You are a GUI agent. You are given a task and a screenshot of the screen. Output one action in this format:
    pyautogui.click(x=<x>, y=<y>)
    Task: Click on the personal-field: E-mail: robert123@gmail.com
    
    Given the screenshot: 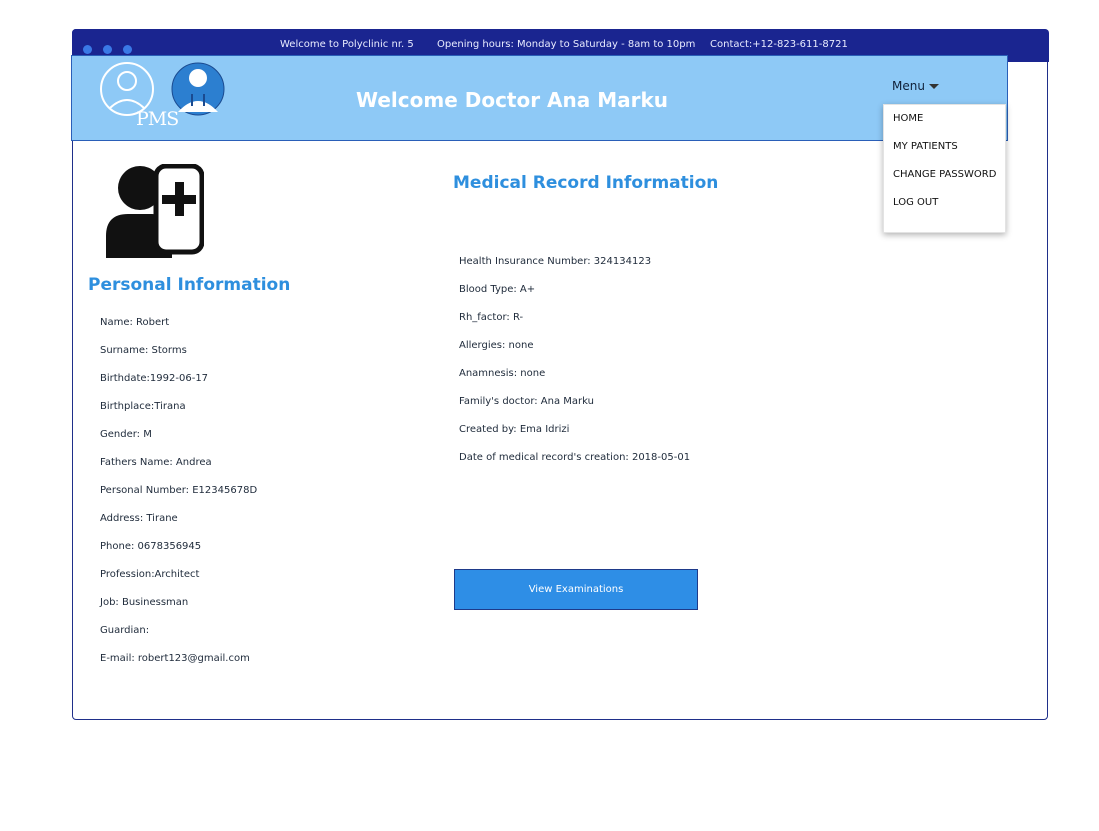 What is the action you would take?
    pyautogui.click(x=175, y=658)
    